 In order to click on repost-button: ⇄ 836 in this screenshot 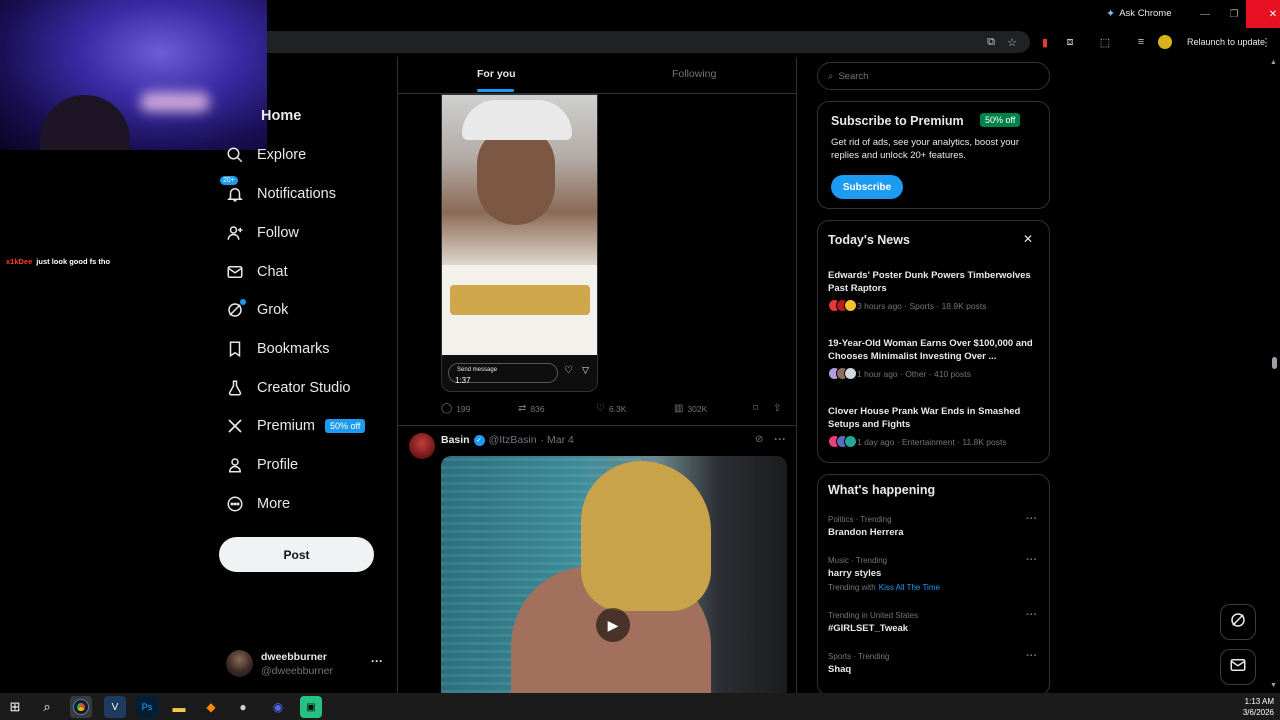, I will do `click(531, 408)`.